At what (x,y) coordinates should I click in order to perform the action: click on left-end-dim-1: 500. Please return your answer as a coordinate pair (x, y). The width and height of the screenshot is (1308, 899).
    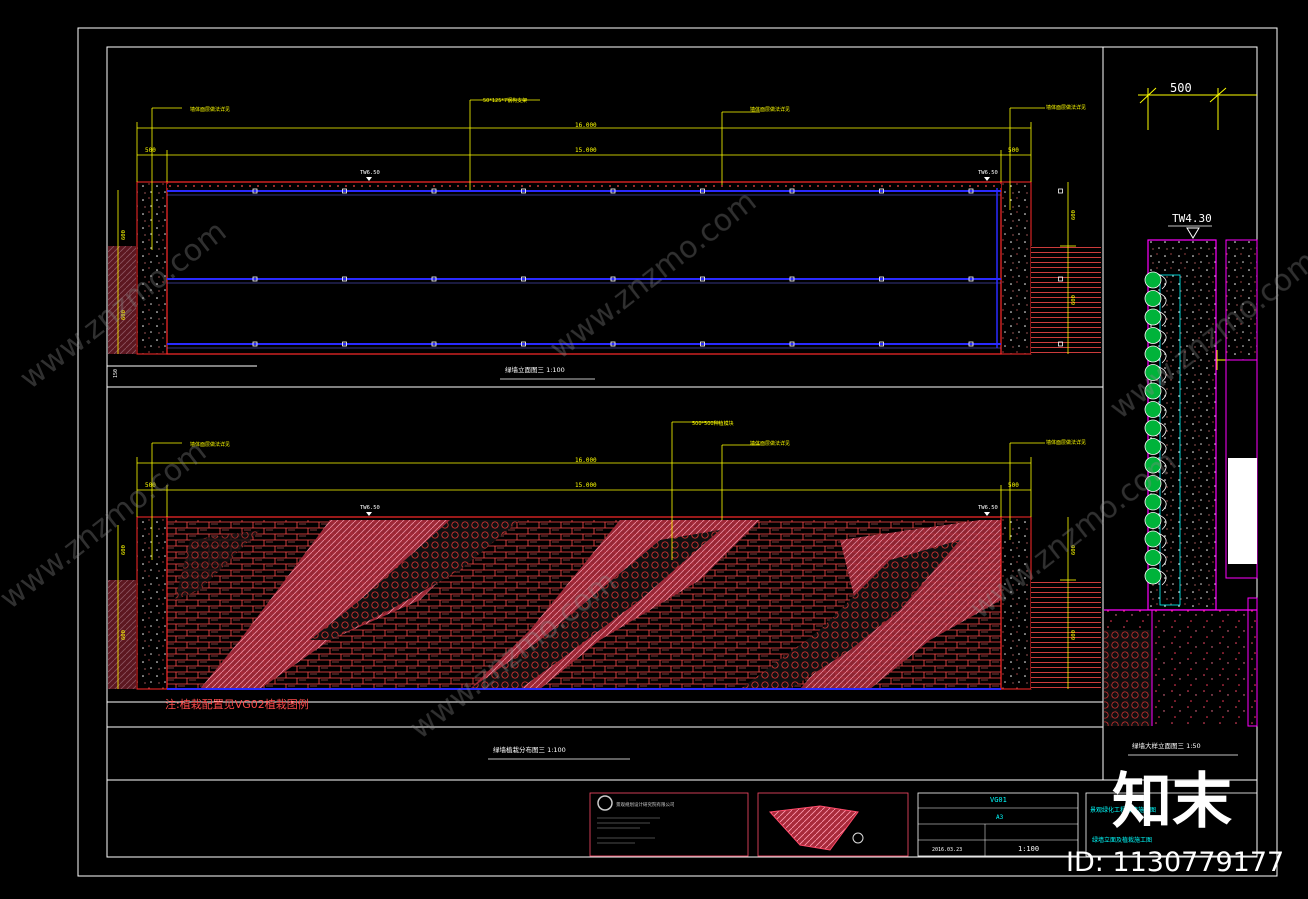
    Looking at the image, I should click on (150, 150).